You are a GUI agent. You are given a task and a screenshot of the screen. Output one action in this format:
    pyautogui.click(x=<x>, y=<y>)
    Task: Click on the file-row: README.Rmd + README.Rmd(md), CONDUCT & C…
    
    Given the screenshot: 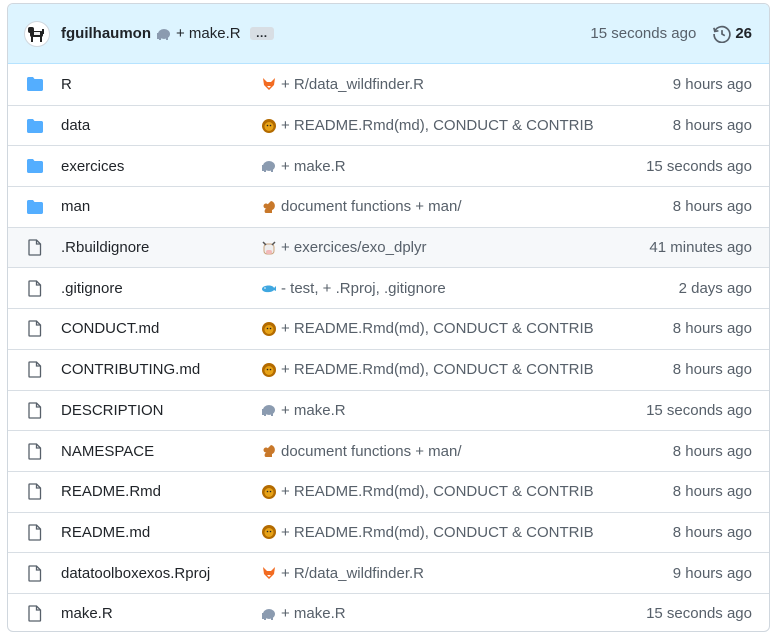 What is the action you would take?
    pyautogui.click(x=388, y=491)
    